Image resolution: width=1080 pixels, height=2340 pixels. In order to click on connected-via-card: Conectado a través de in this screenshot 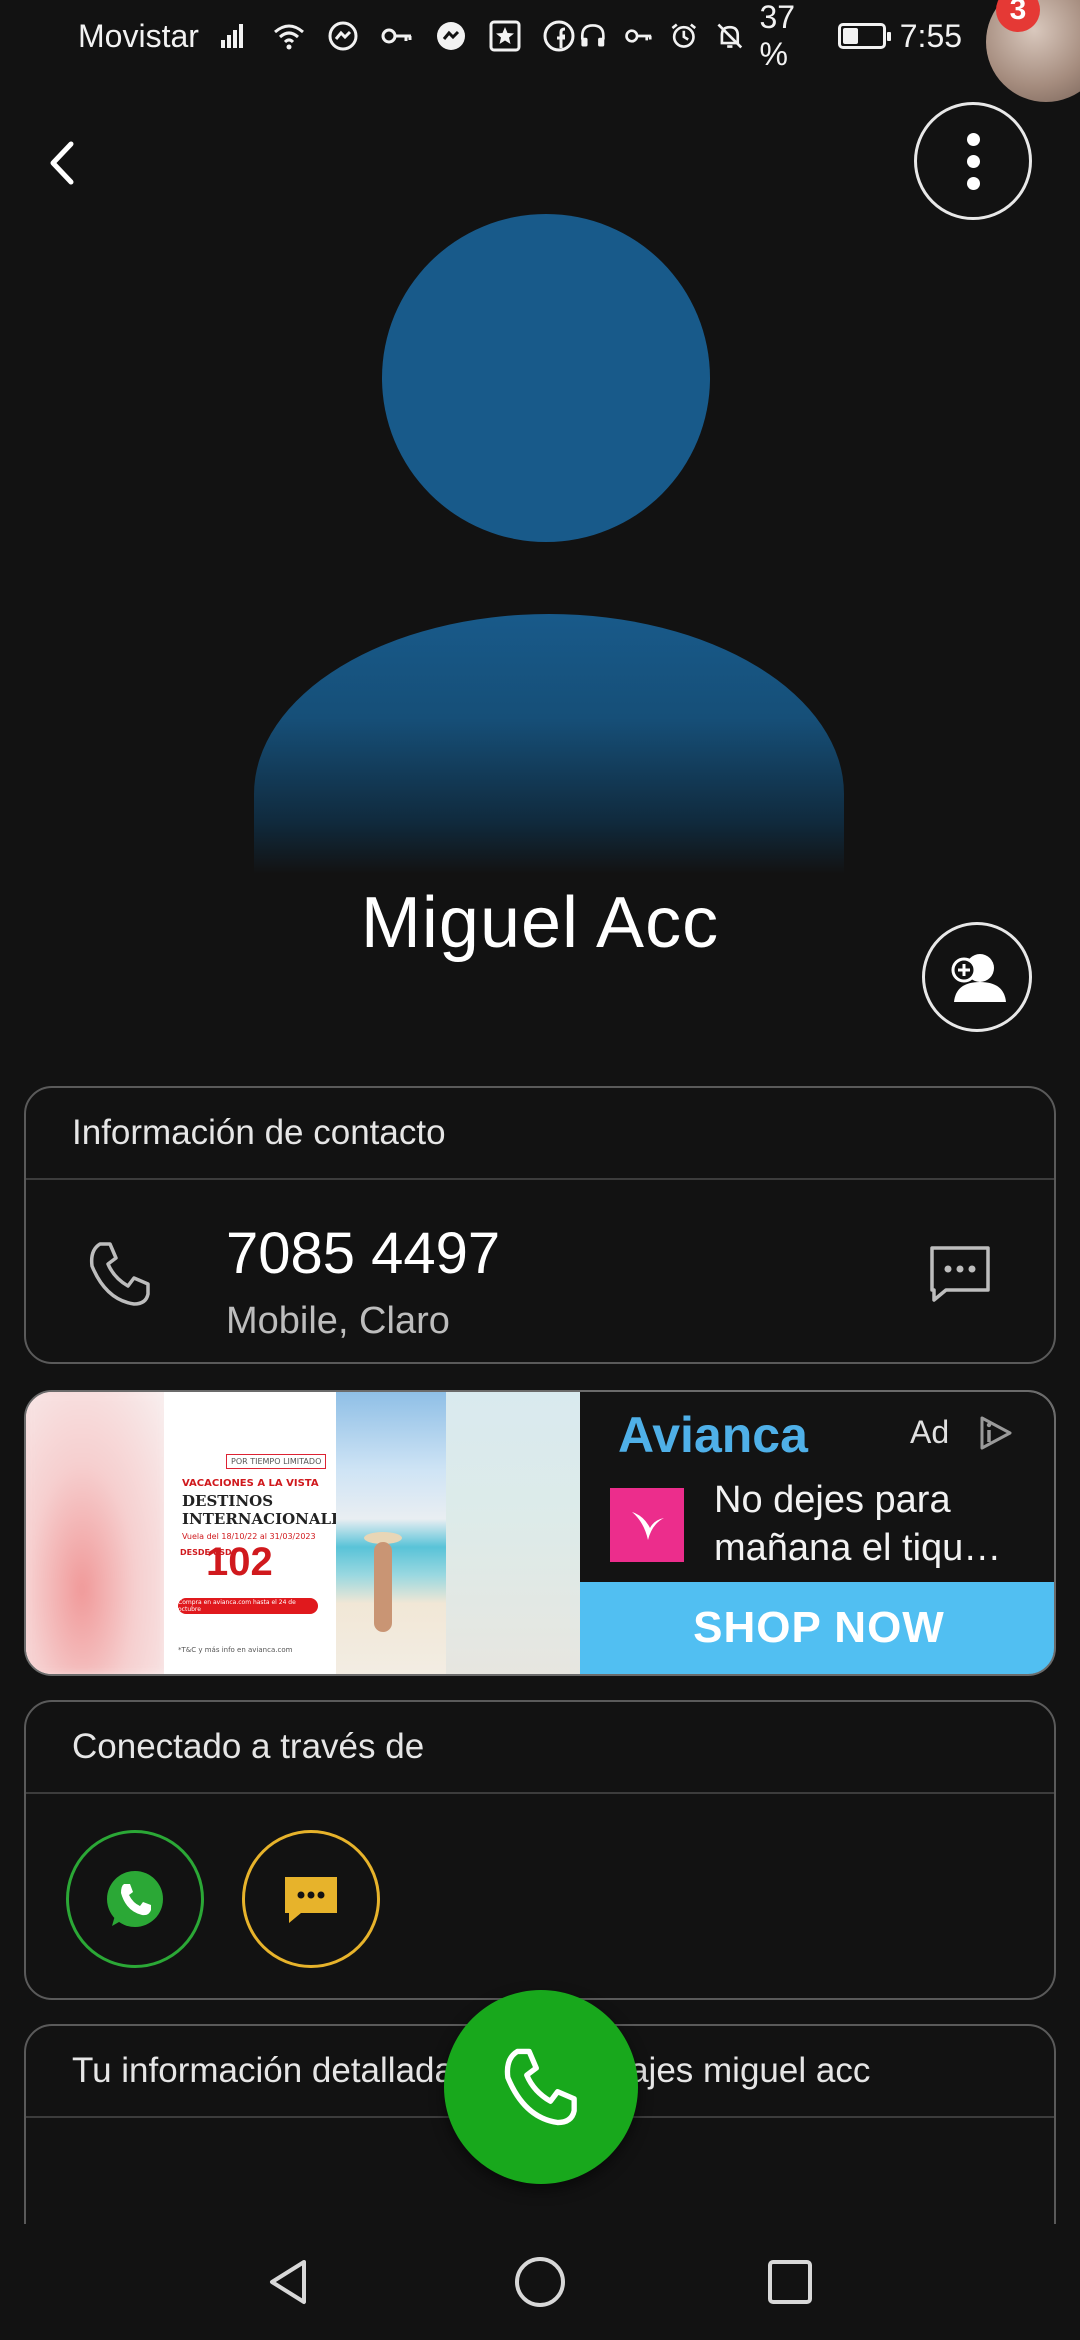, I will do `click(540, 1850)`.